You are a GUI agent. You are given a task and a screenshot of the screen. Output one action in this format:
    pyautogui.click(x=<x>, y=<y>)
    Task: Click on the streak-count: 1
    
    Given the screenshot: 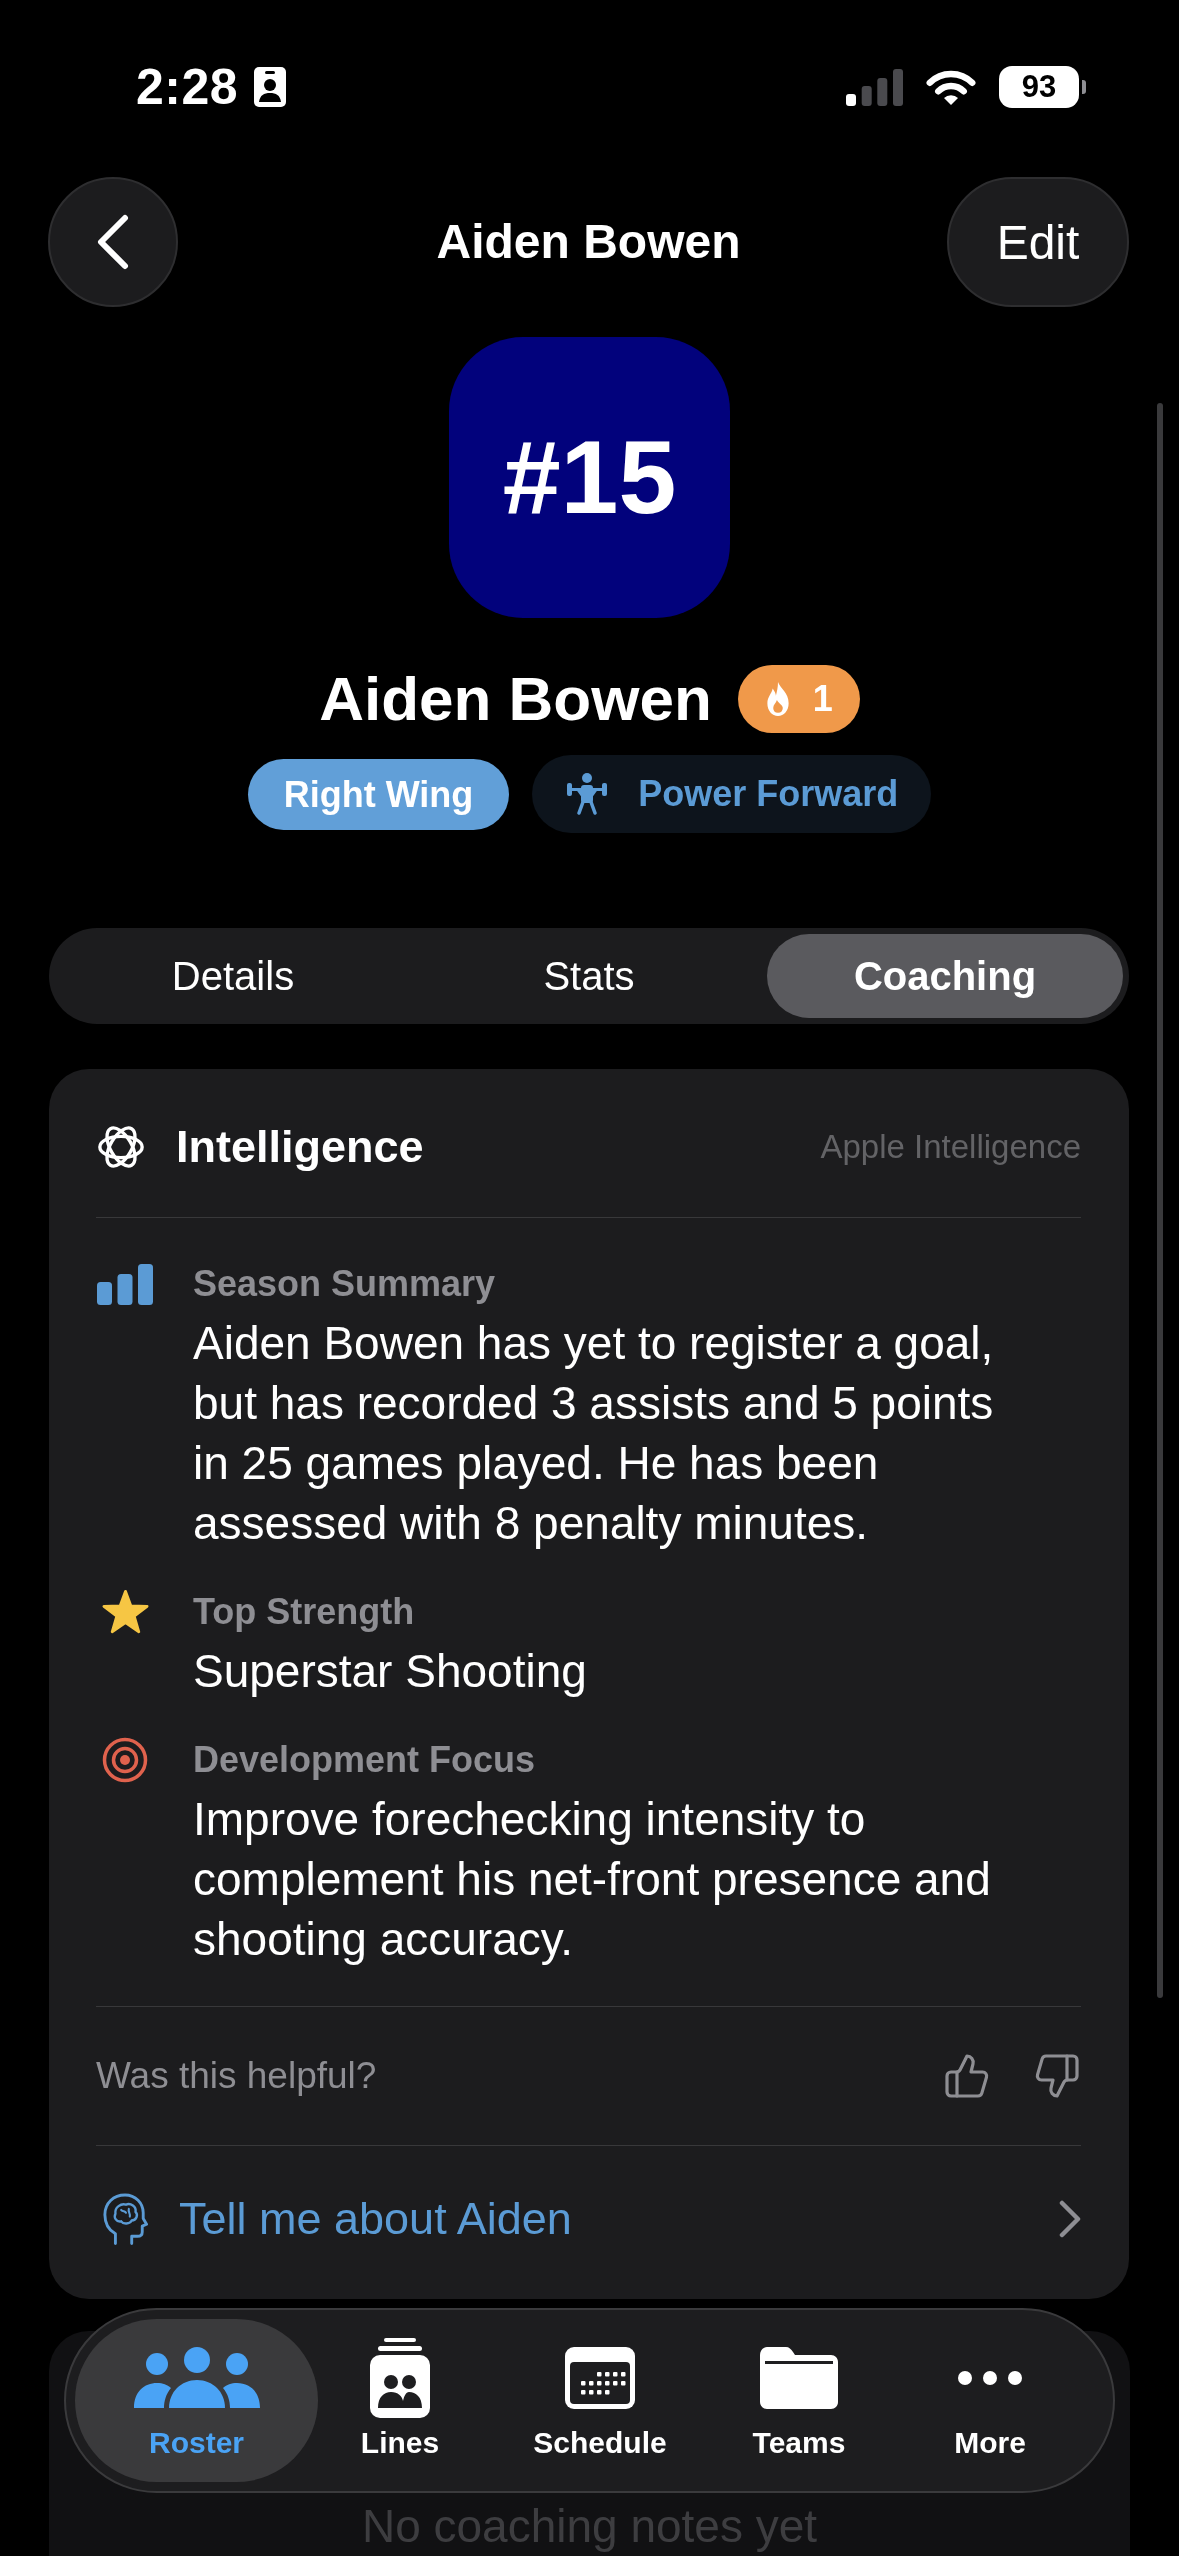 What is the action you would take?
    pyautogui.click(x=822, y=699)
    